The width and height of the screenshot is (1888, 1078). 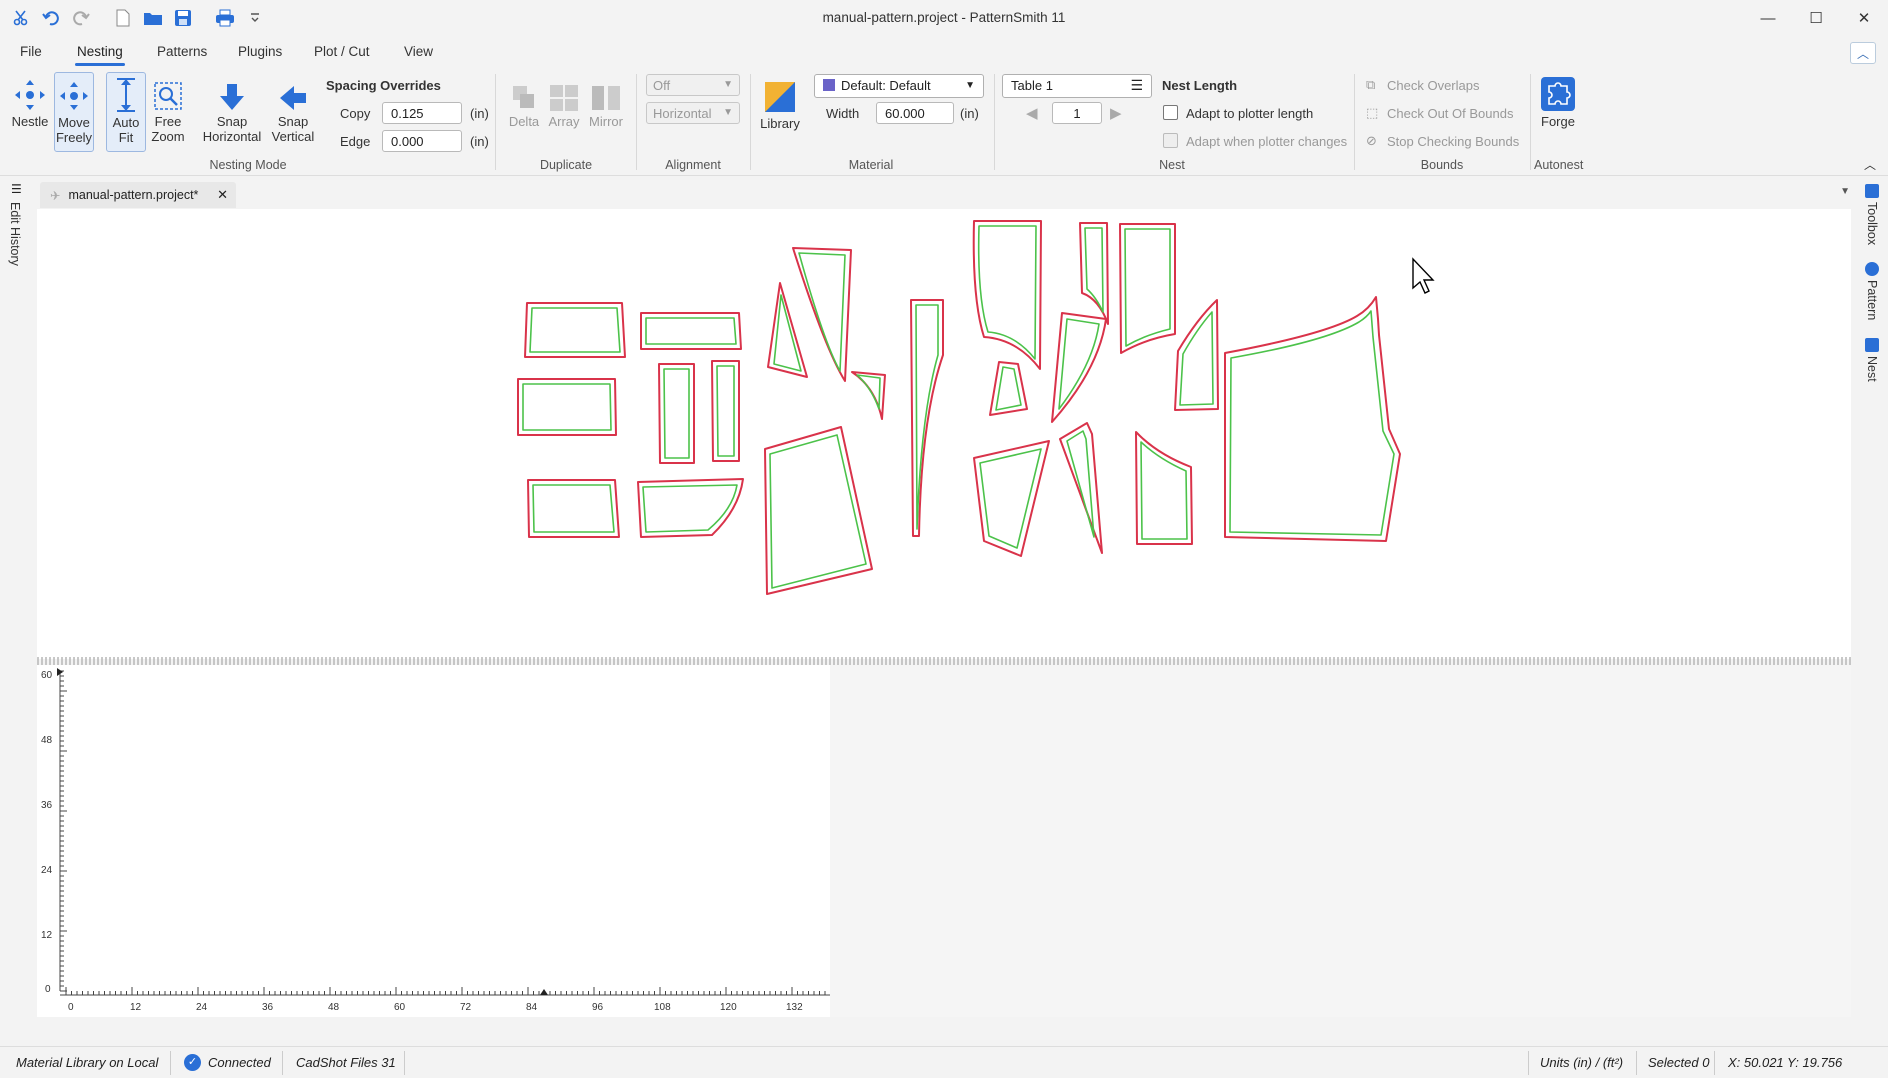 What do you see at coordinates (606, 102) in the screenshot?
I see `mirror-button: Mirror` at bounding box center [606, 102].